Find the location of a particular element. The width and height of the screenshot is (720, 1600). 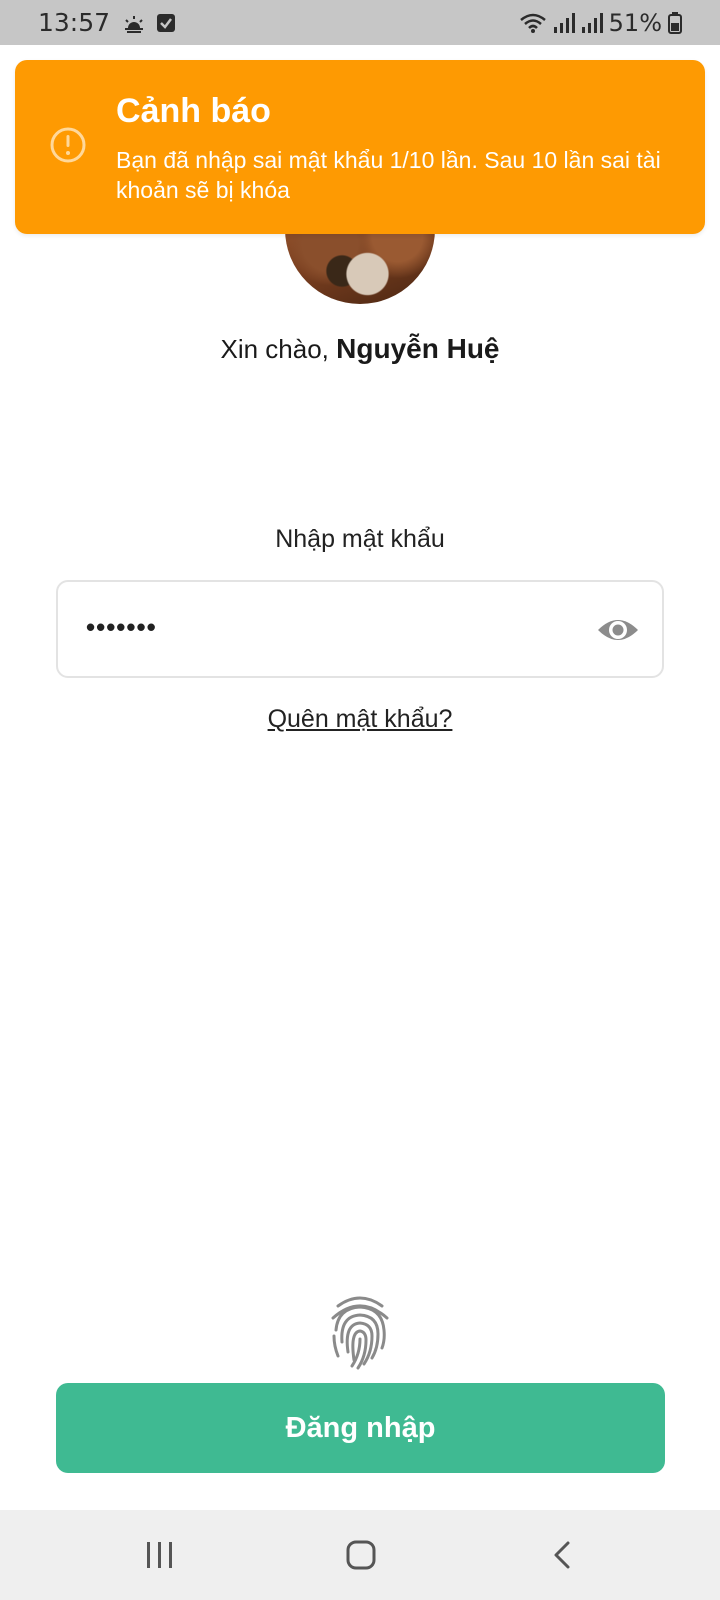

eye-icon is located at coordinates (618, 630).